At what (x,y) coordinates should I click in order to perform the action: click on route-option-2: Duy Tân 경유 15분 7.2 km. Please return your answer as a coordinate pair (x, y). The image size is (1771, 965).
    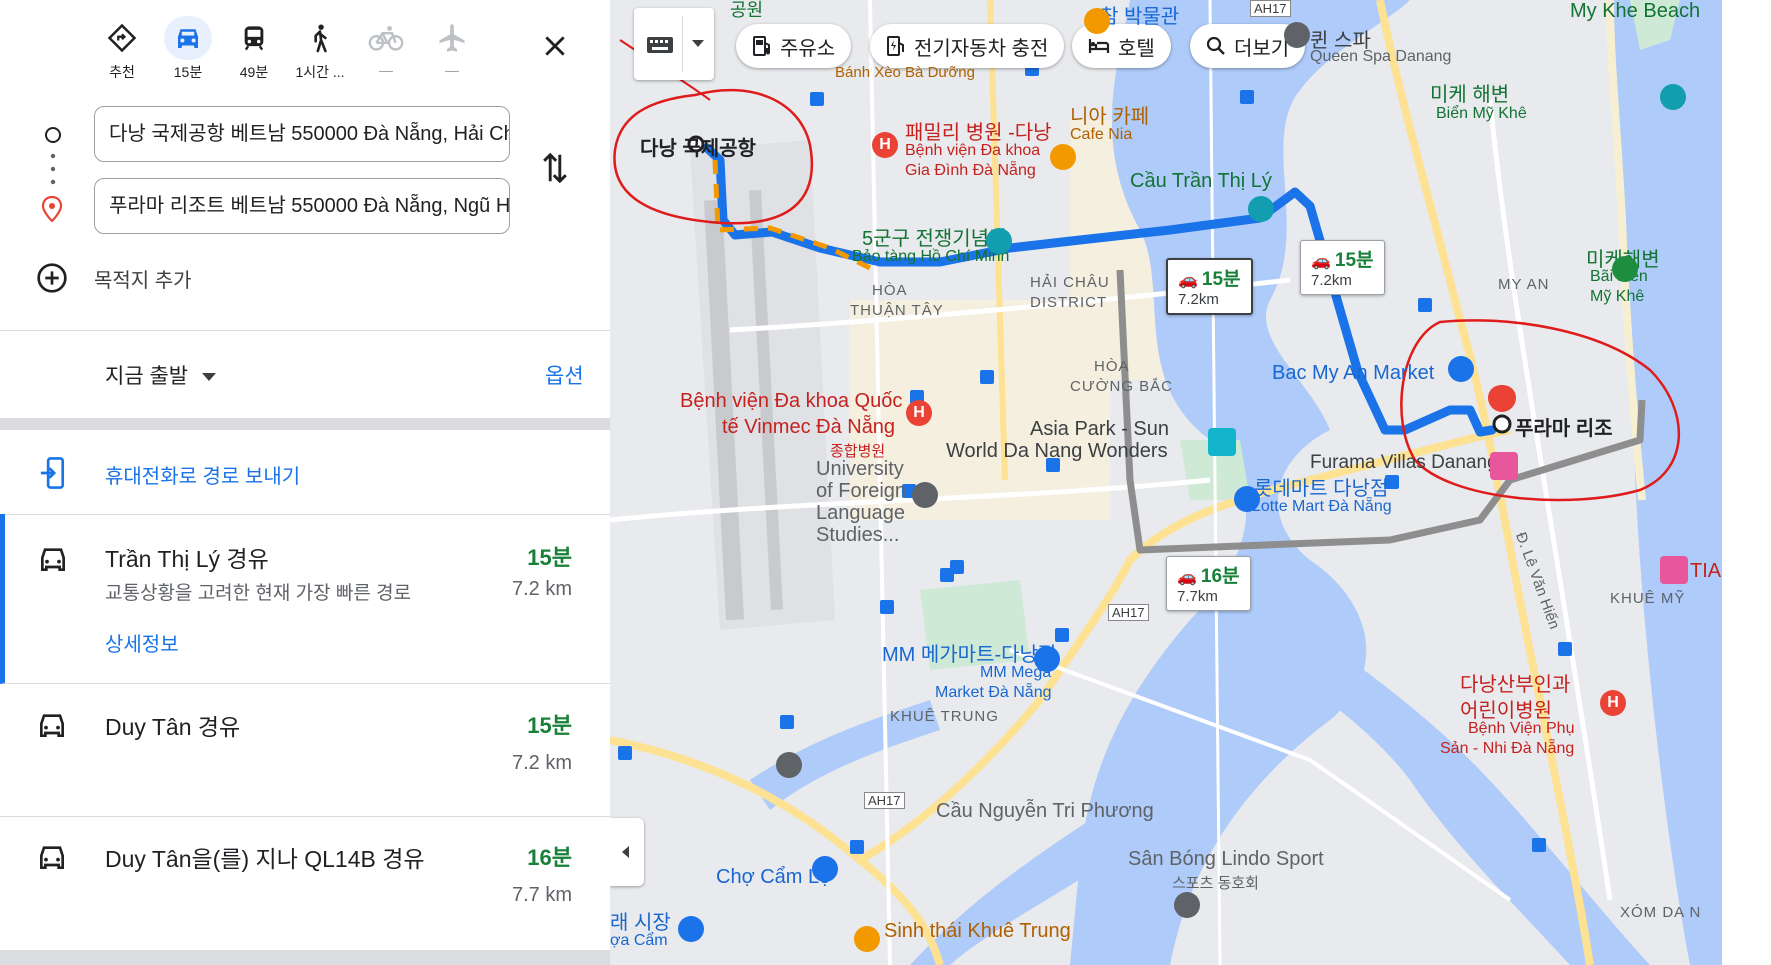
    Looking at the image, I should click on (305, 750).